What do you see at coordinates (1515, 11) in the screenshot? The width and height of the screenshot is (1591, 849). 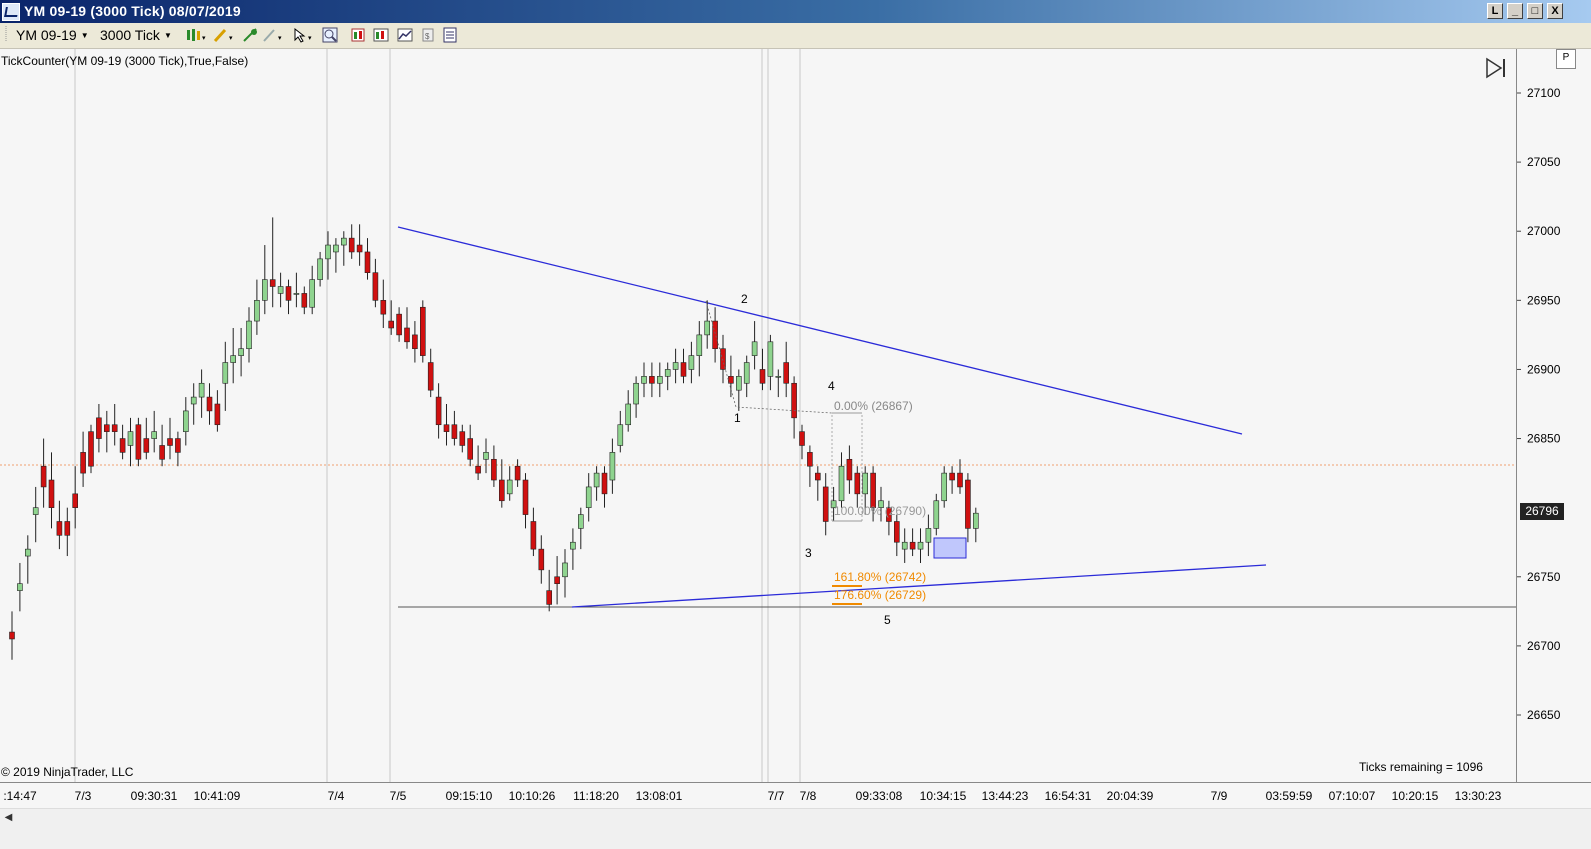 I see `minimize-button: _` at bounding box center [1515, 11].